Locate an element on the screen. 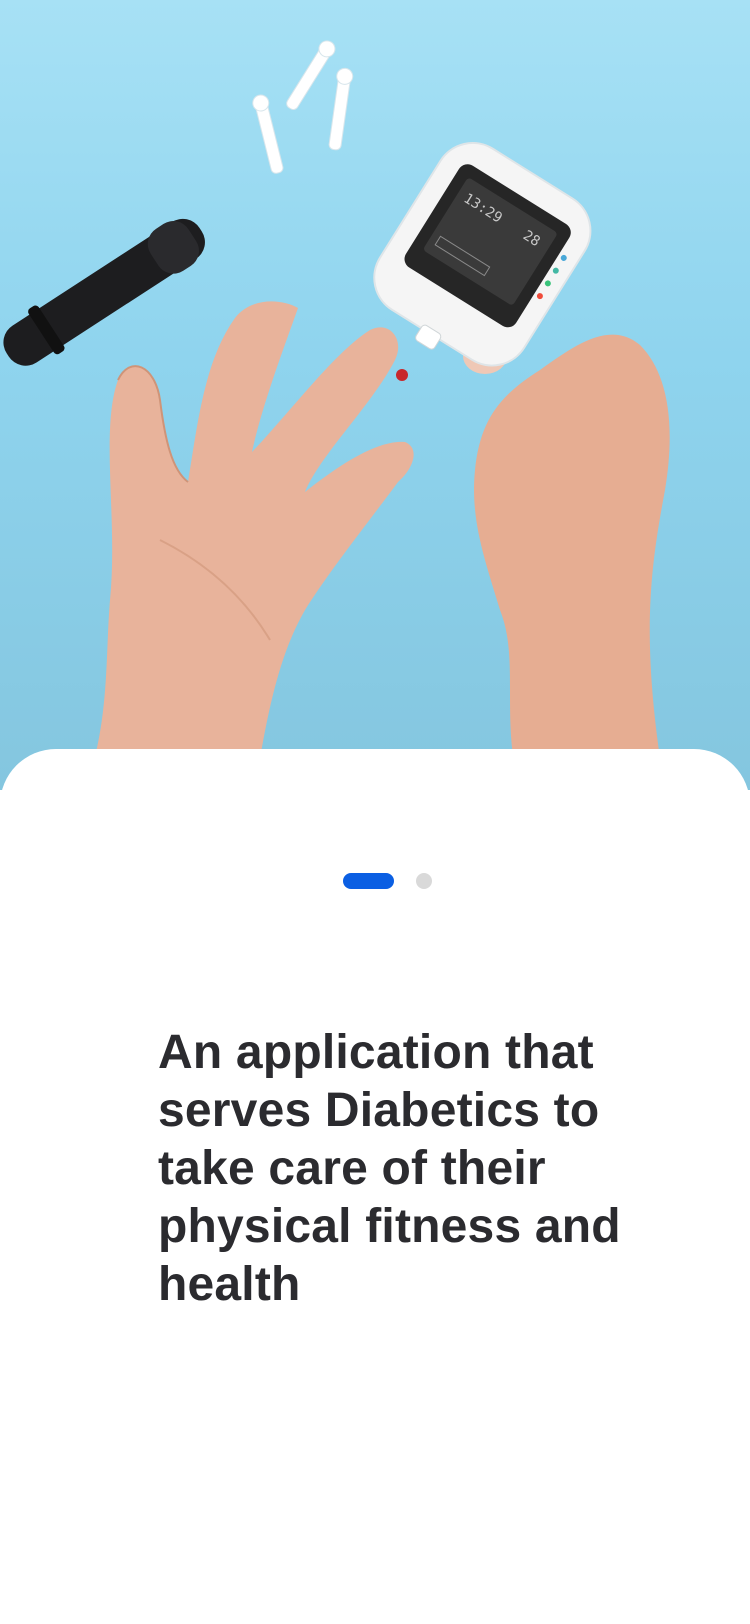  page-indicator-inactive is located at coordinates (423, 881).